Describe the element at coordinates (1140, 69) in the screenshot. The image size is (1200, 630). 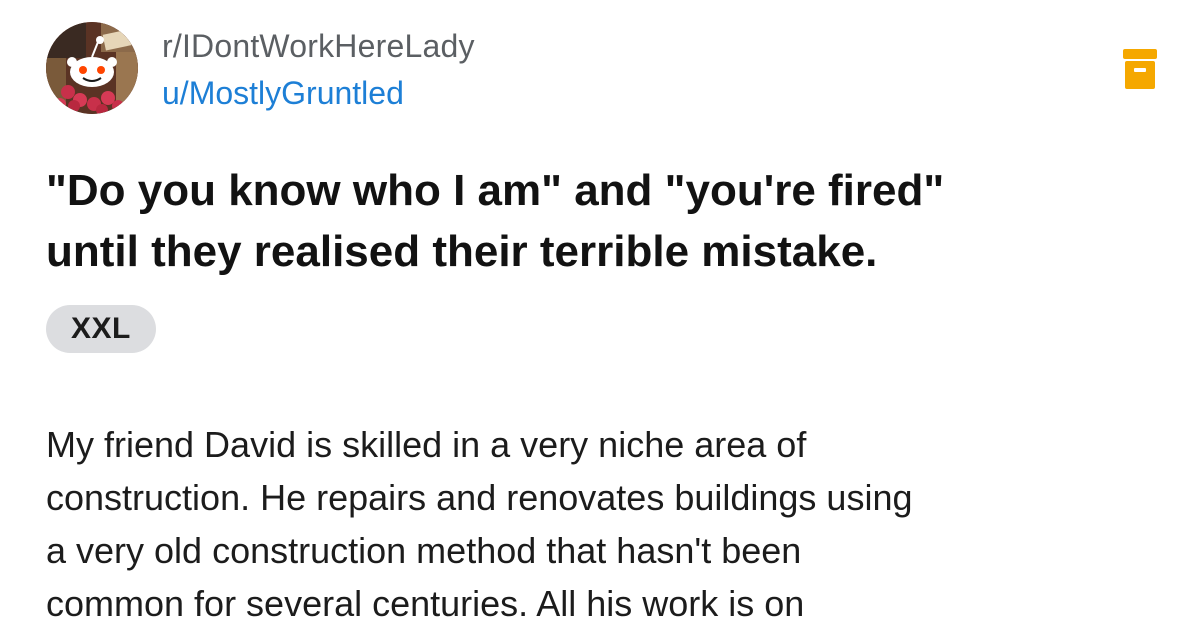
I see `archive-box-icon` at that location.